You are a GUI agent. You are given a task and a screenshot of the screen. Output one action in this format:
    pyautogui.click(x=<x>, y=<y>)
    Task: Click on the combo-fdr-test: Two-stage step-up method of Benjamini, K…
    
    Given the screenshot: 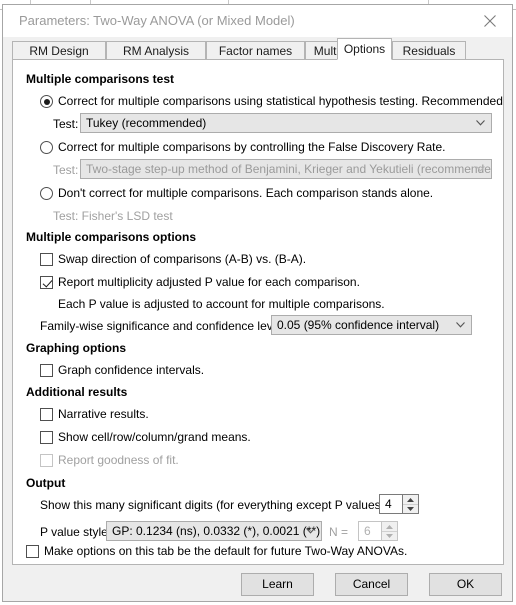 What is the action you would take?
    pyautogui.click(x=286, y=169)
    